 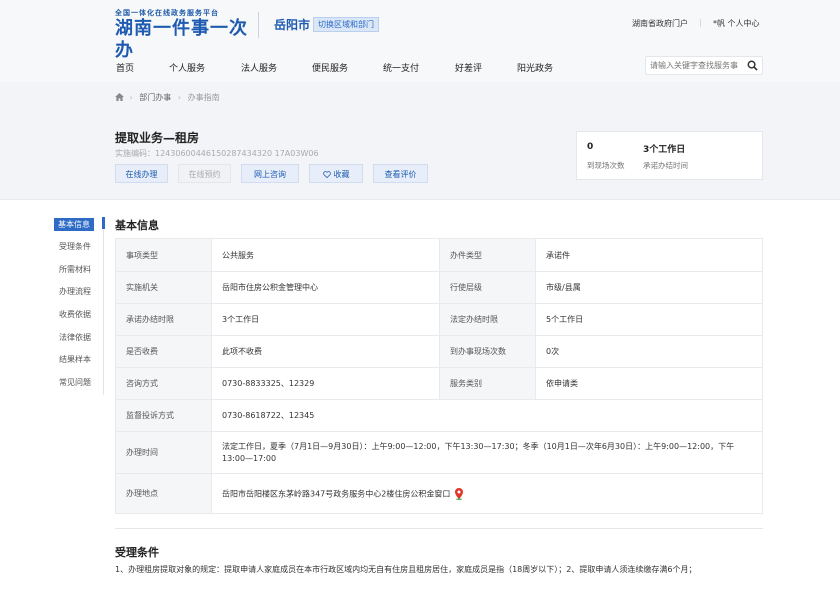 I want to click on cell-label: 服务类别, so click(x=487, y=383).